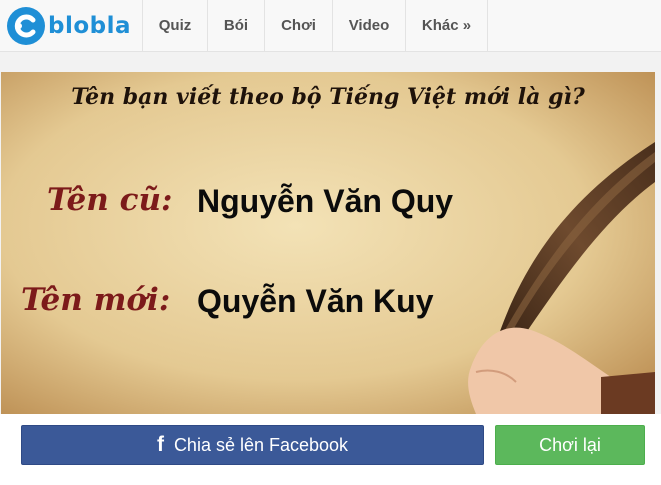 The width and height of the screenshot is (661, 485). Describe the element at coordinates (96, 300) in the screenshot. I see `new-name-label: Tên mới:` at that location.